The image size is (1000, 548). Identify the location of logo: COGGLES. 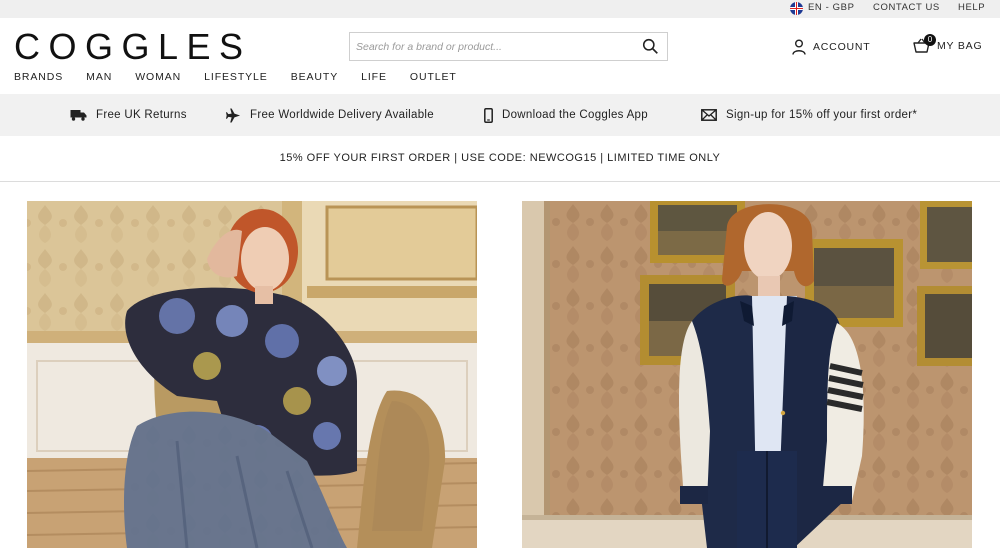
(133, 47).